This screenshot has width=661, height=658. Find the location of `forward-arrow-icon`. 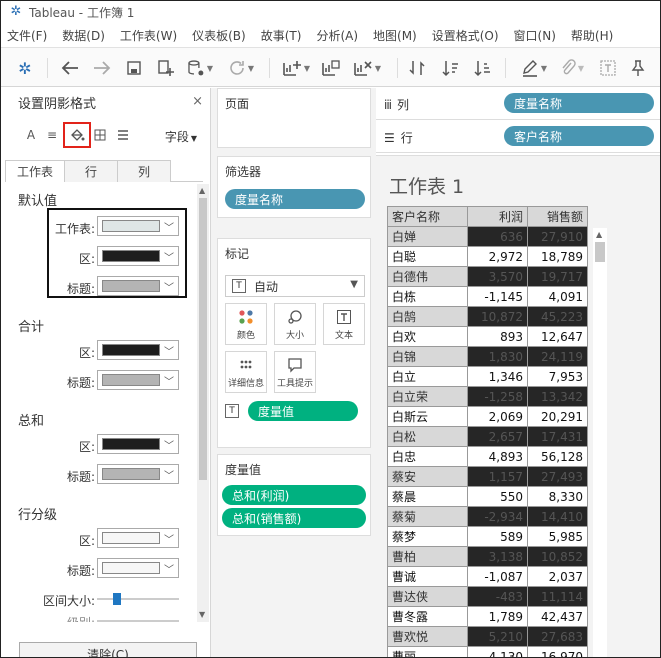

forward-arrow-icon is located at coordinates (102, 68).